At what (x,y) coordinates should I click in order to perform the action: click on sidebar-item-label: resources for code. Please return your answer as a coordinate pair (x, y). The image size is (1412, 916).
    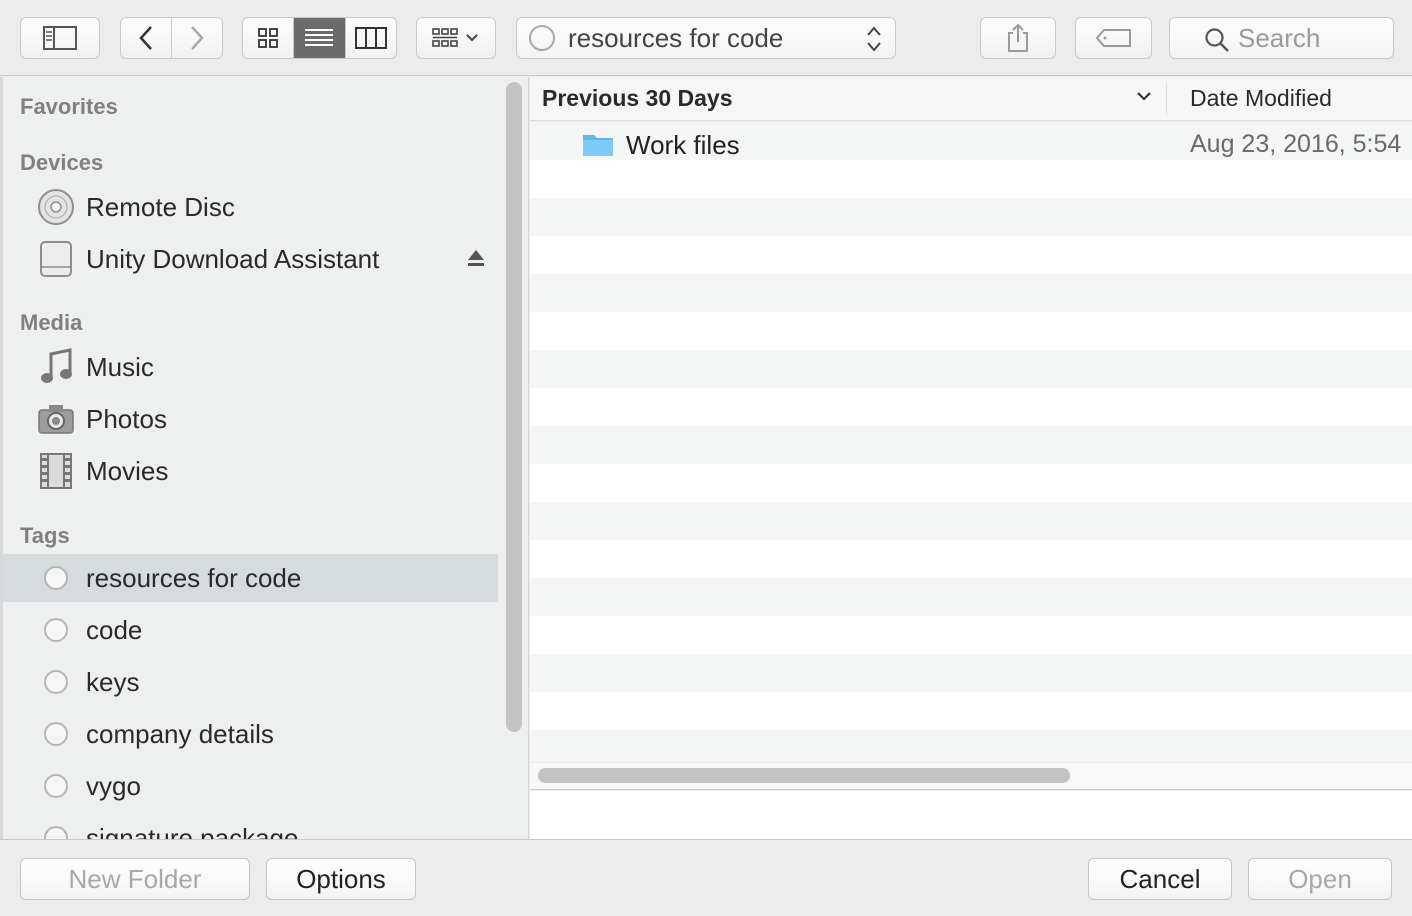
    Looking at the image, I should click on (194, 577).